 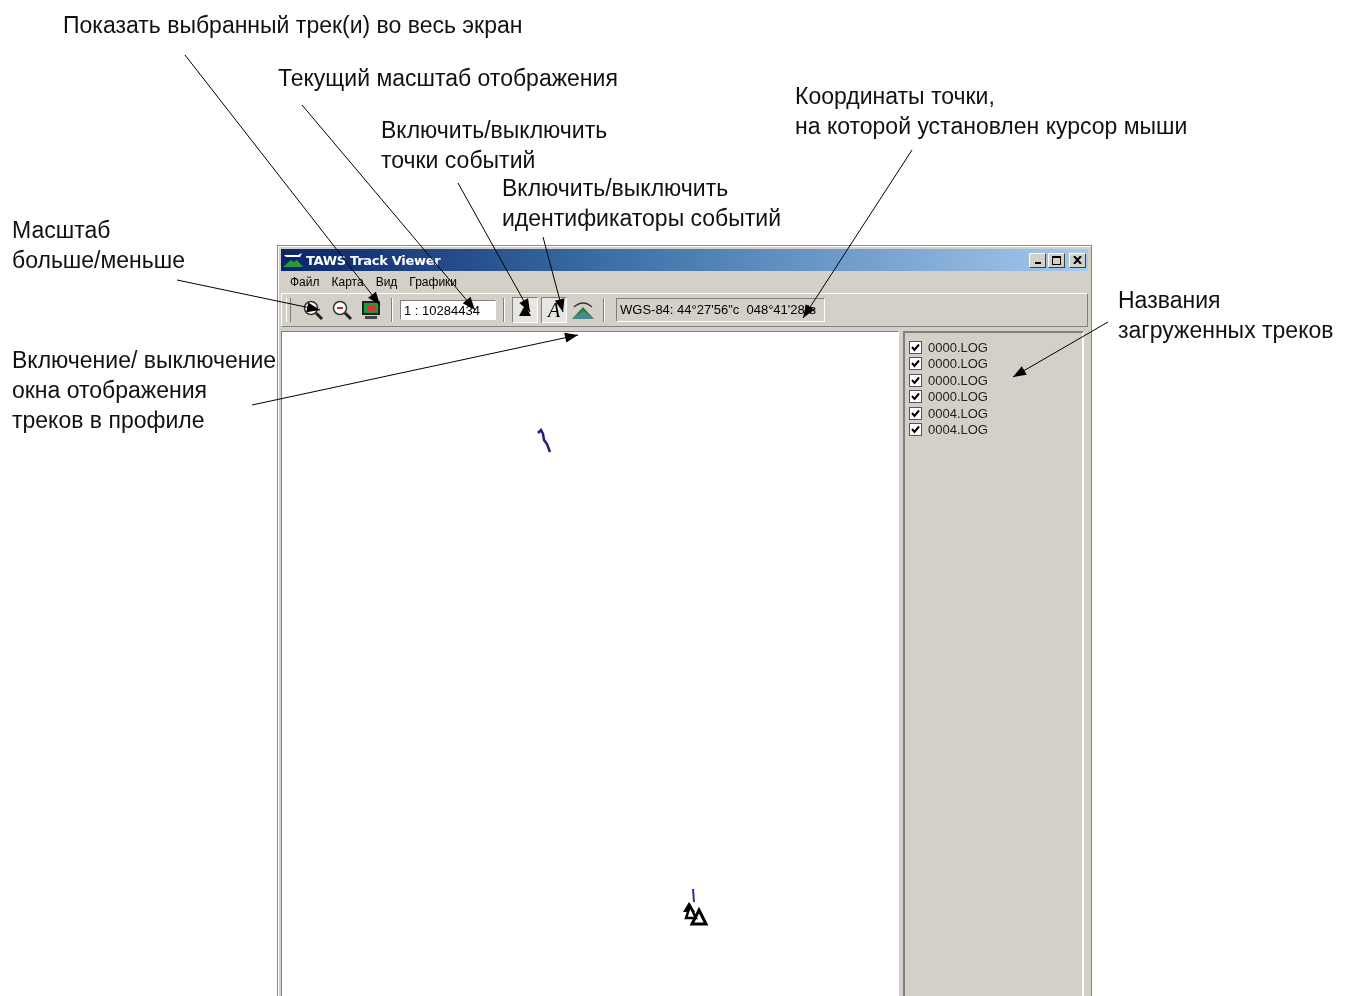 I want to click on close-button, so click(x=1077, y=260).